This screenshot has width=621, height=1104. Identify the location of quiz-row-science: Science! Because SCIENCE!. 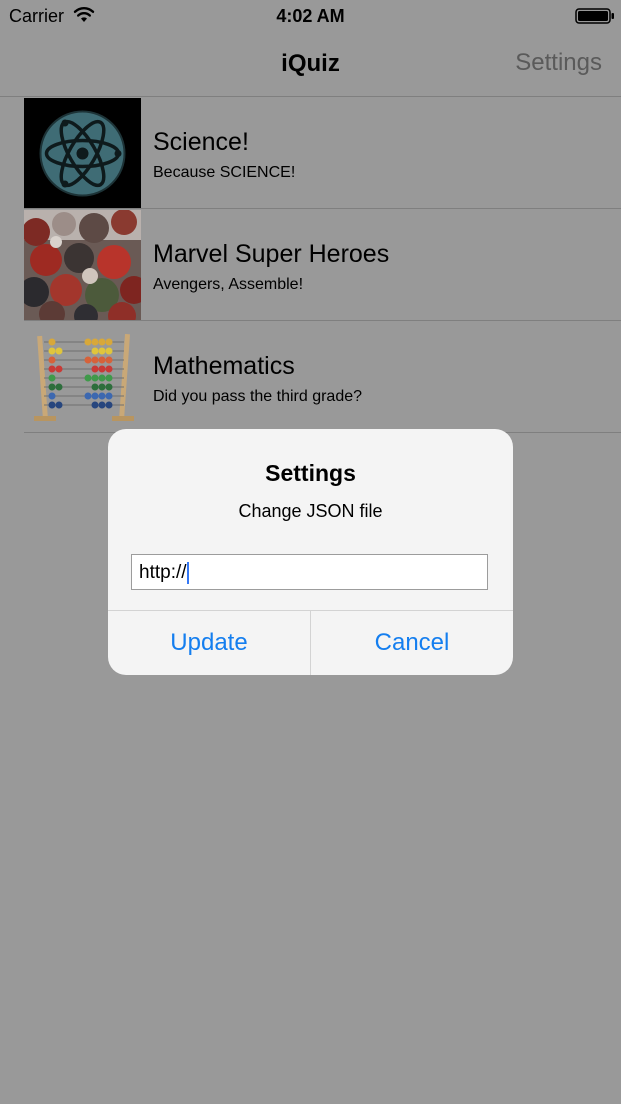
(310, 153).